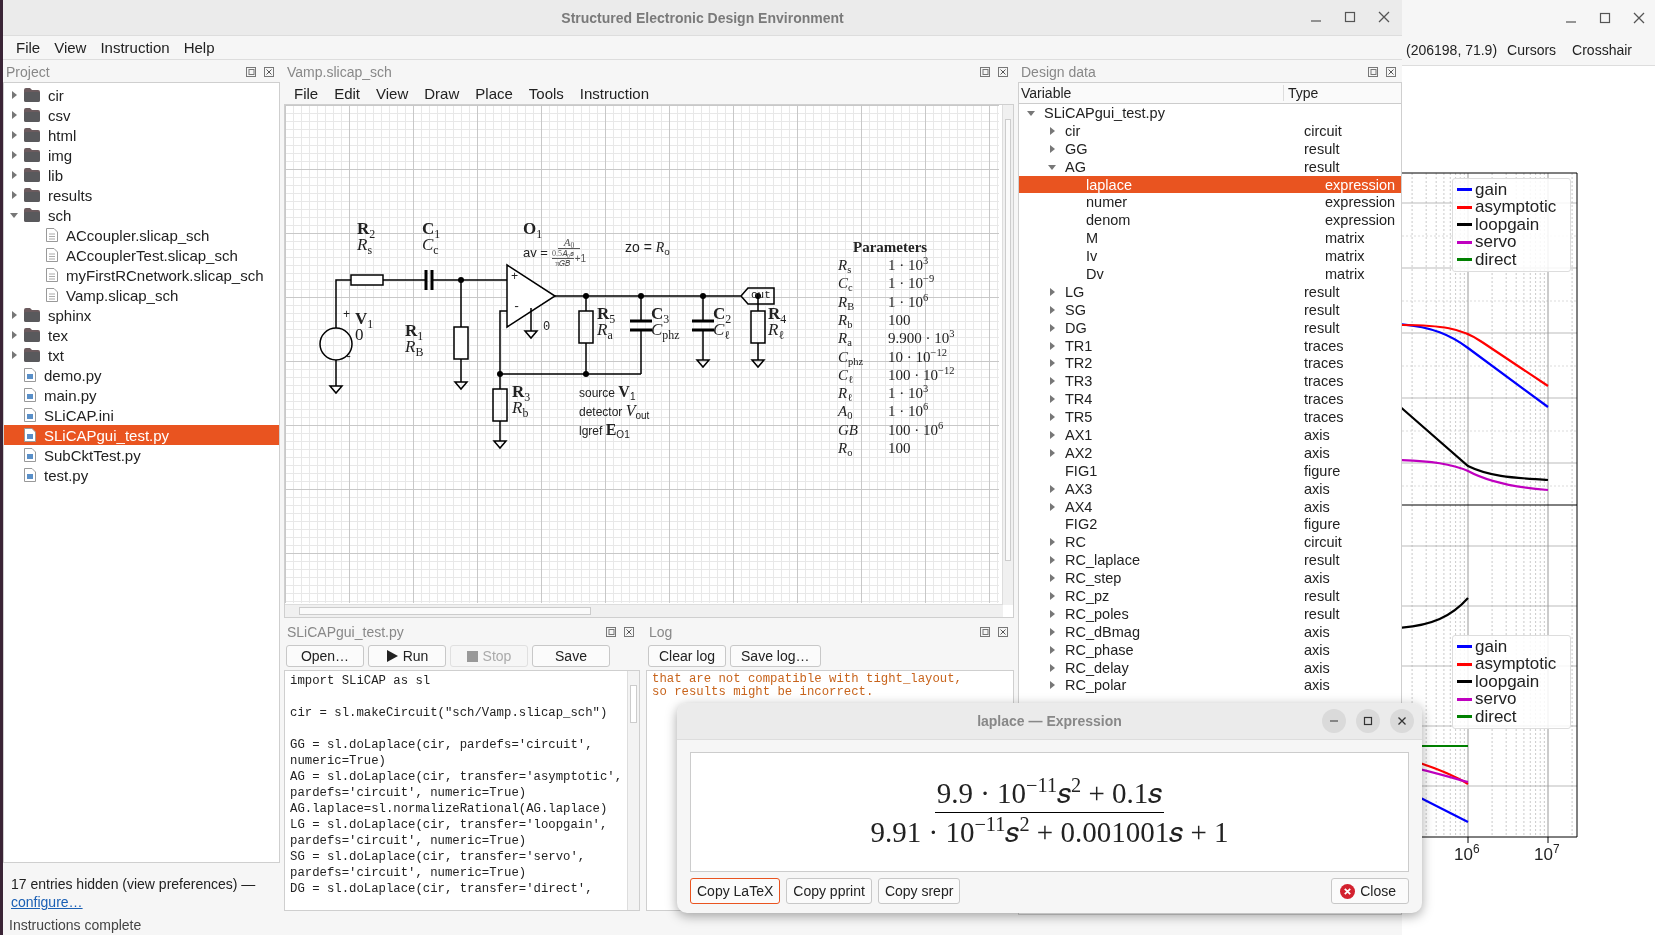 This screenshot has width=1655, height=935. Describe the element at coordinates (1210, 327) in the screenshot. I see `tree-item: DG result` at that location.